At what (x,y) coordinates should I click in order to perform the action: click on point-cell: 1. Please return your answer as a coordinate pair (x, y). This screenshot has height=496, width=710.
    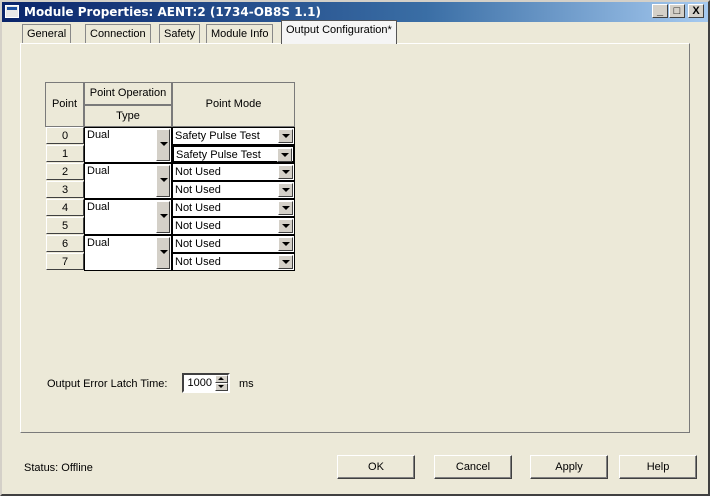
    Looking at the image, I should click on (65, 153).